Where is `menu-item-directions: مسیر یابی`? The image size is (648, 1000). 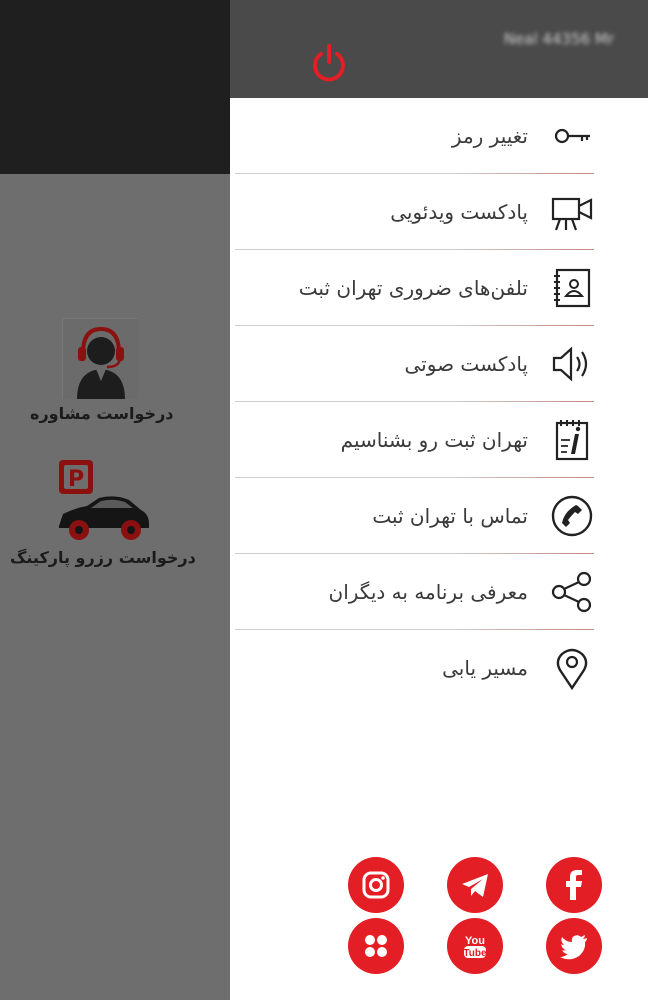
menu-item-directions: مسیر یابی is located at coordinates (414, 668).